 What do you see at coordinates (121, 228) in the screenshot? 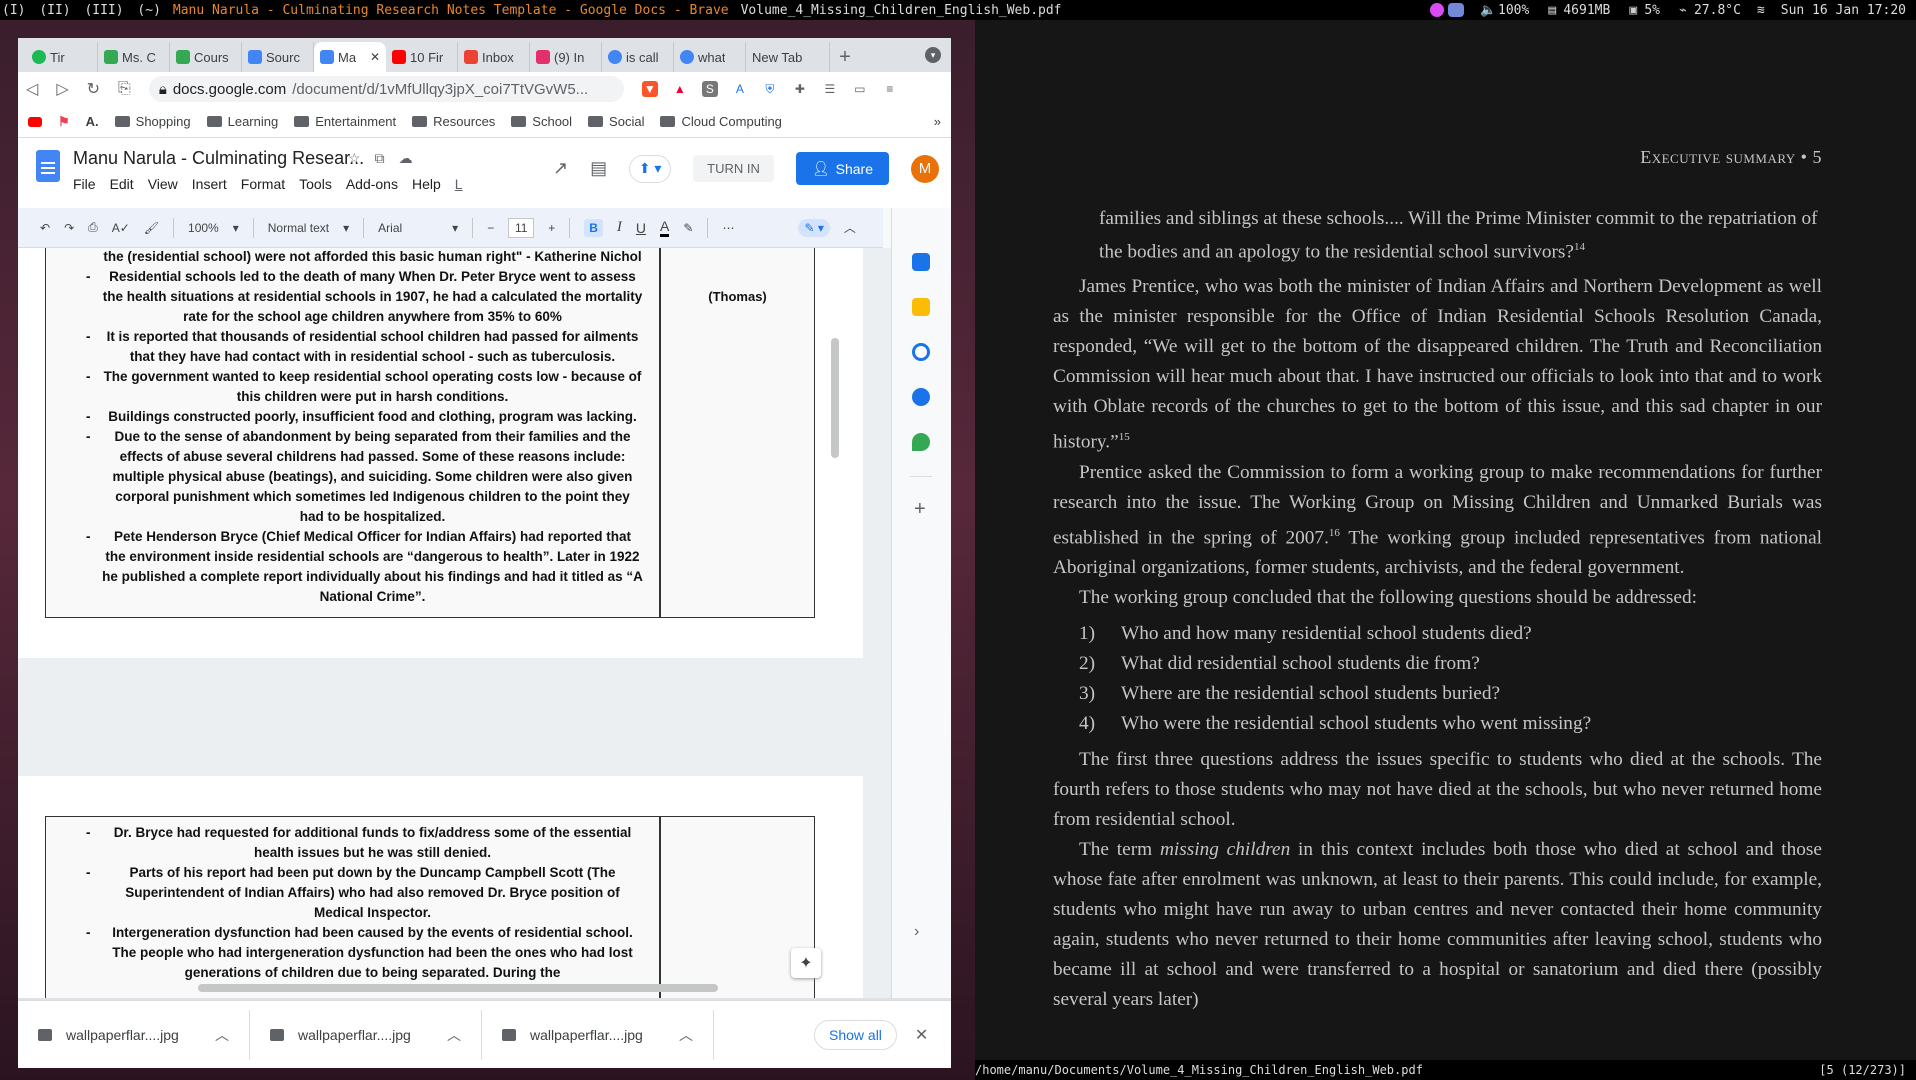
I see `spellcheck-icon: A✓` at bounding box center [121, 228].